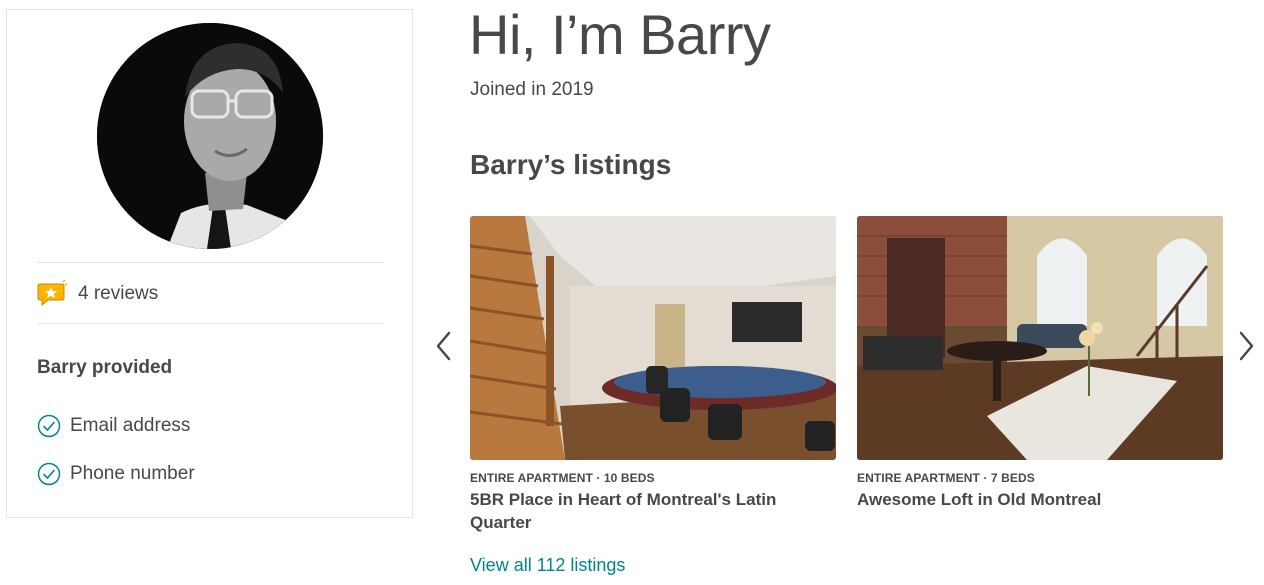 This screenshot has width=1264, height=585. I want to click on view-all-listings-link: View all 112 listings, so click(547, 565).